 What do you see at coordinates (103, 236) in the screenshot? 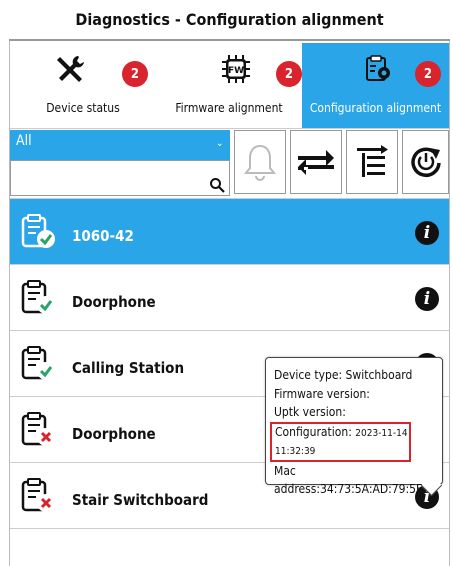
I see `device-name: 1060-42` at bounding box center [103, 236].